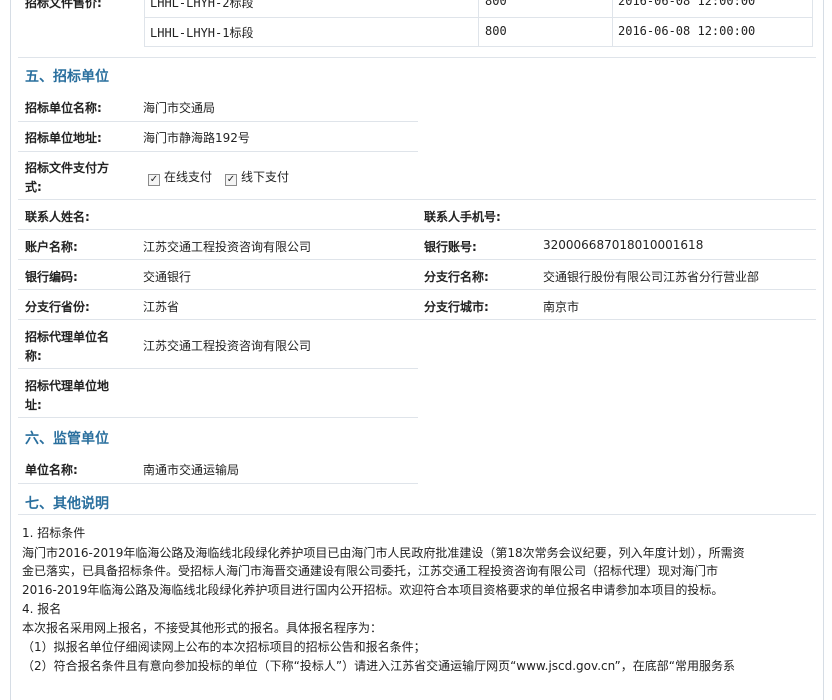  I want to click on pay-online-checkbox: ✓, so click(154, 180).